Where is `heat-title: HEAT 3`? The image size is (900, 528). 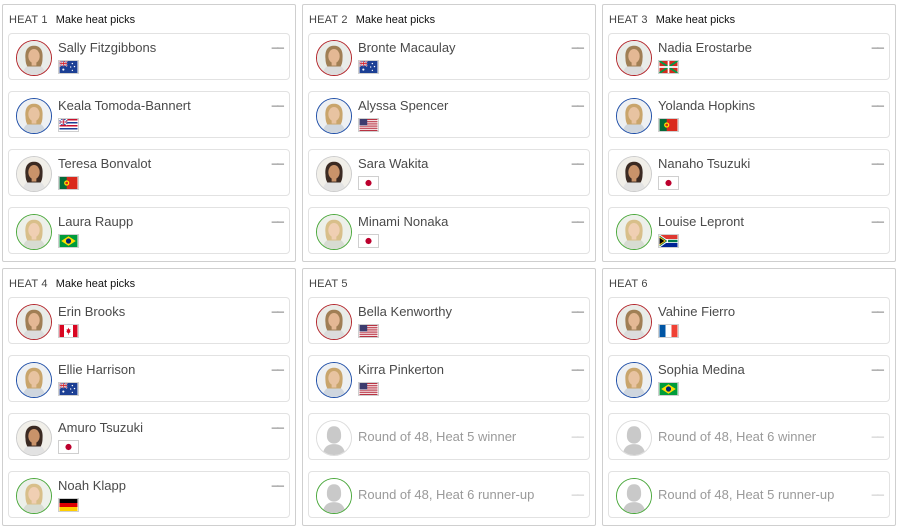 heat-title: HEAT 3 is located at coordinates (628, 20).